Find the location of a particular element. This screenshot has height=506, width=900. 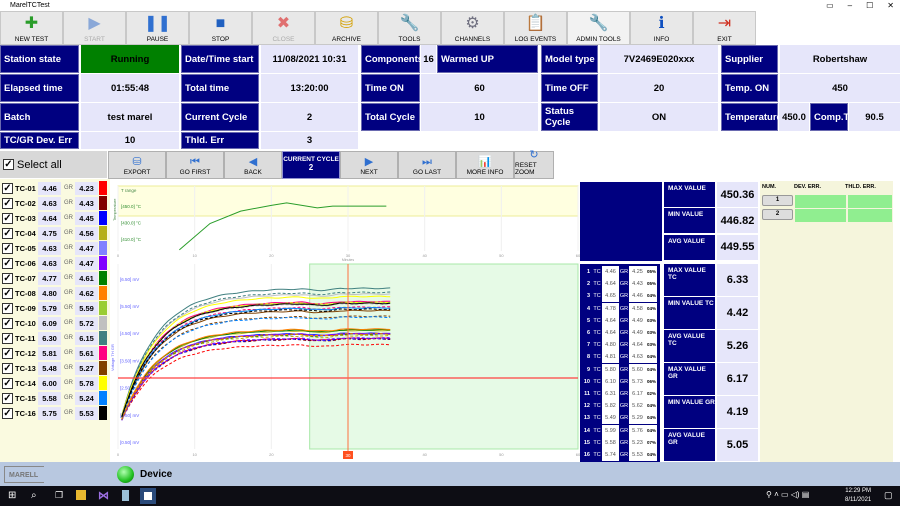

search-icon: ⌕ is located at coordinates (34, 495).